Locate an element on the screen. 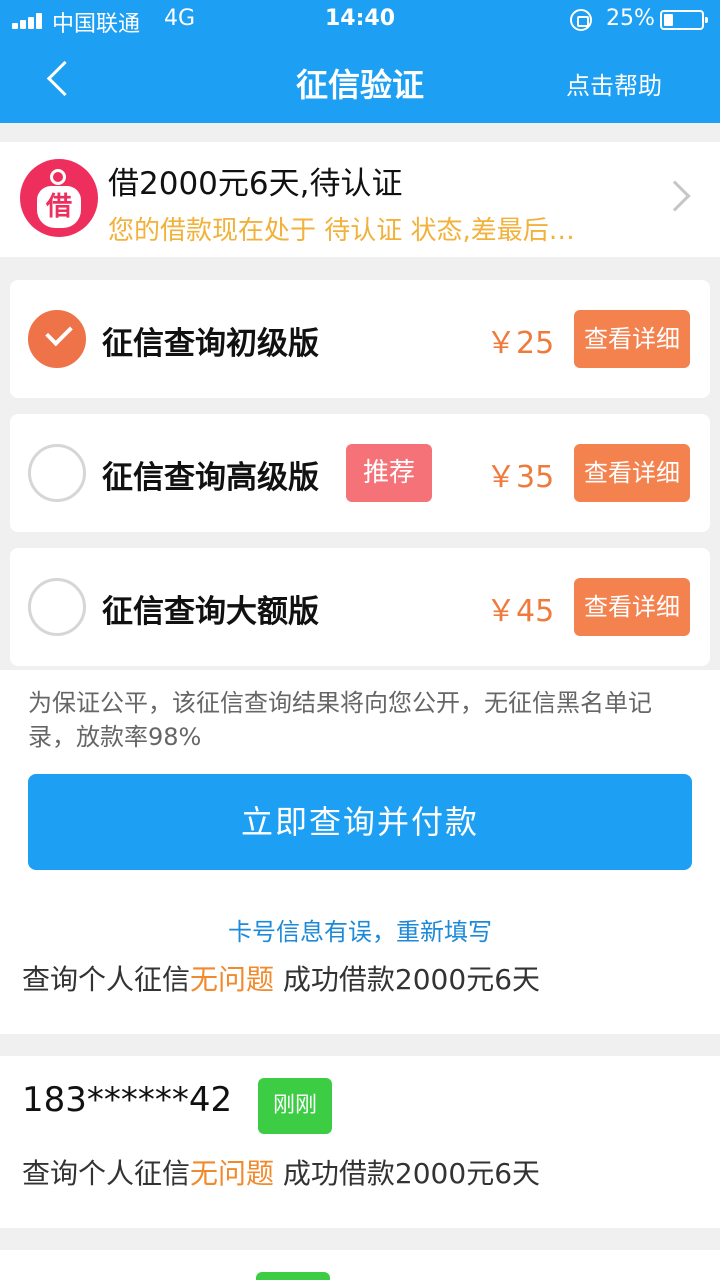  option-advanced: 征信查询高级版 推荐 ￥35 查看详细 is located at coordinates (360, 473).